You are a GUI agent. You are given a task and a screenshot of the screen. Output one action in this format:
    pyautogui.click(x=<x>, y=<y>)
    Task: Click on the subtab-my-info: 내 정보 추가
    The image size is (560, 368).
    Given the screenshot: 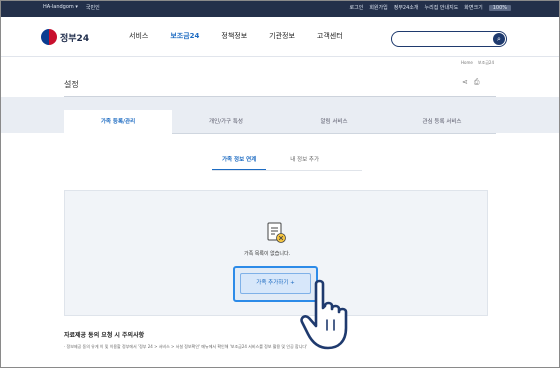 What is the action you would take?
    pyautogui.click(x=304, y=162)
    